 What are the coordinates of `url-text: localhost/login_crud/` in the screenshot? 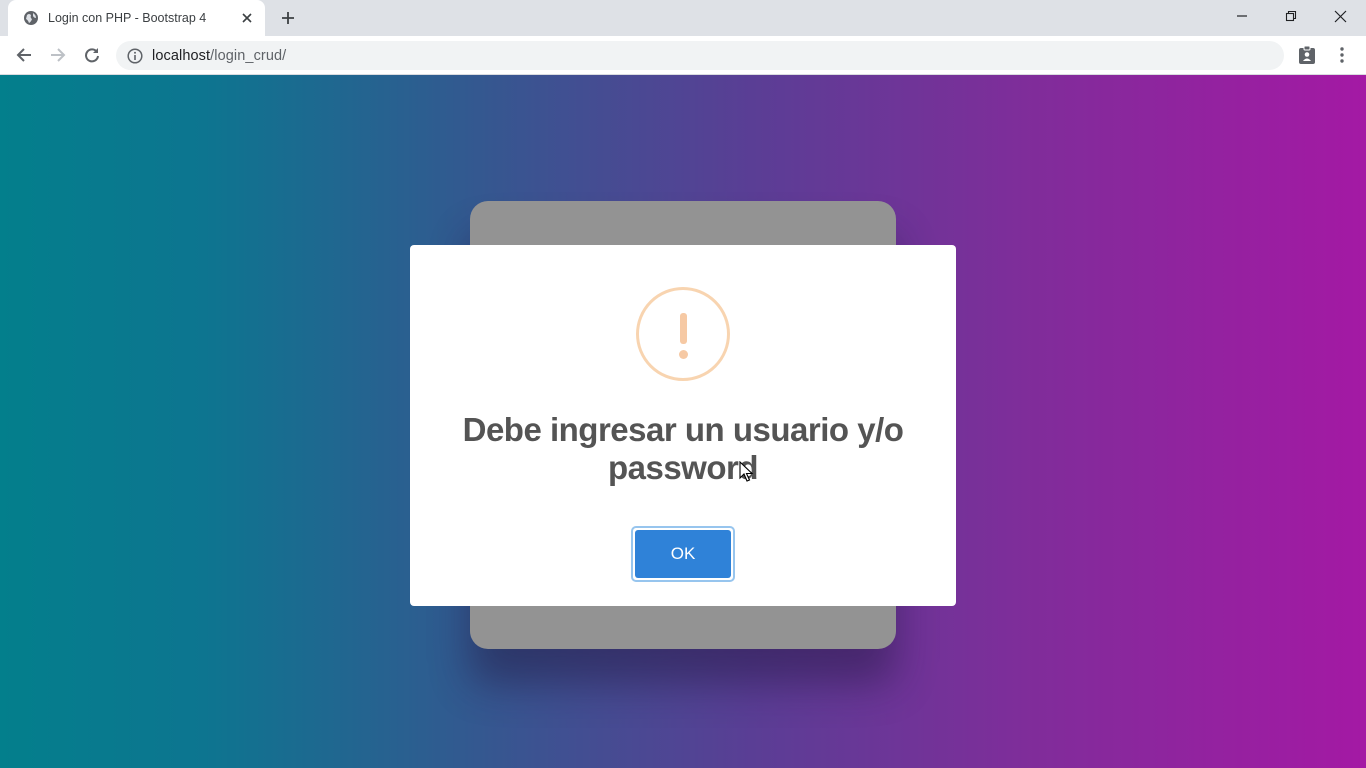 It's located at (219, 56).